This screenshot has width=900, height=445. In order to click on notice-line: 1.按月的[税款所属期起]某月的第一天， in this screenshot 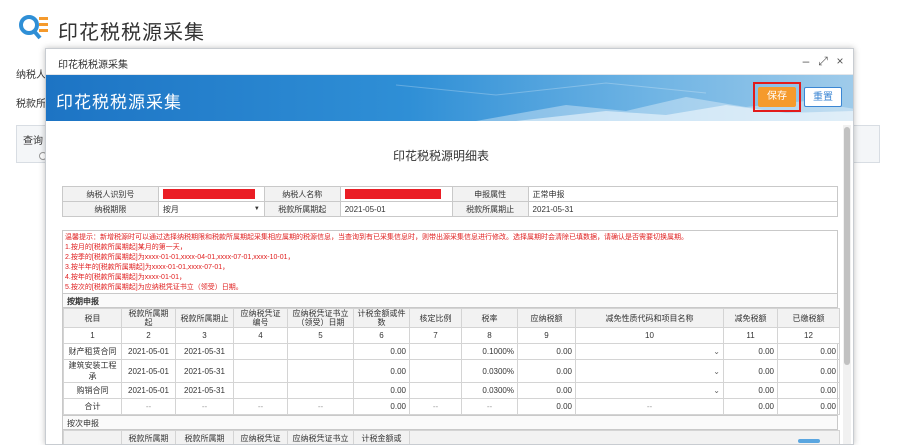, I will do `click(126, 247)`.